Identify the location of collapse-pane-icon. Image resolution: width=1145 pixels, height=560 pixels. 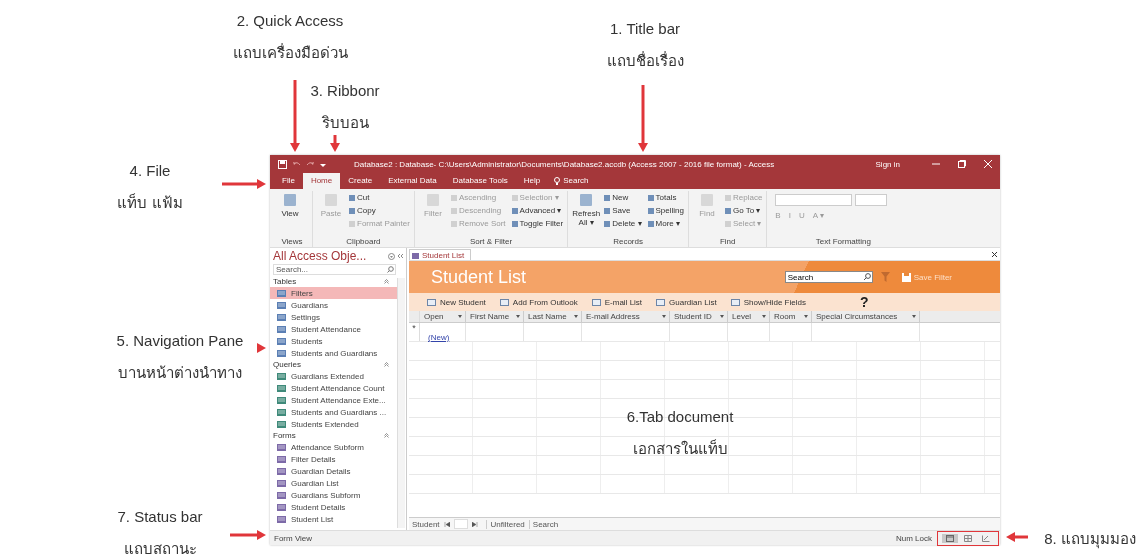
(400, 256).